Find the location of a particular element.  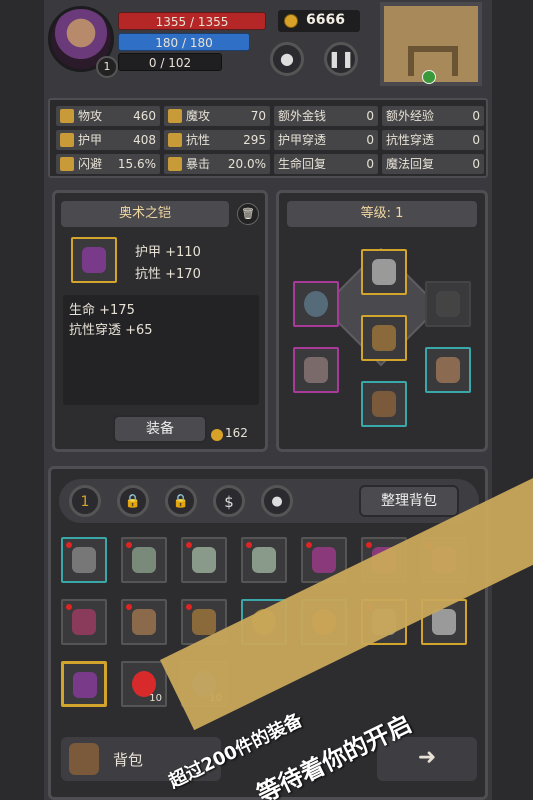

equip-slot-weapon is located at coordinates (316, 370).